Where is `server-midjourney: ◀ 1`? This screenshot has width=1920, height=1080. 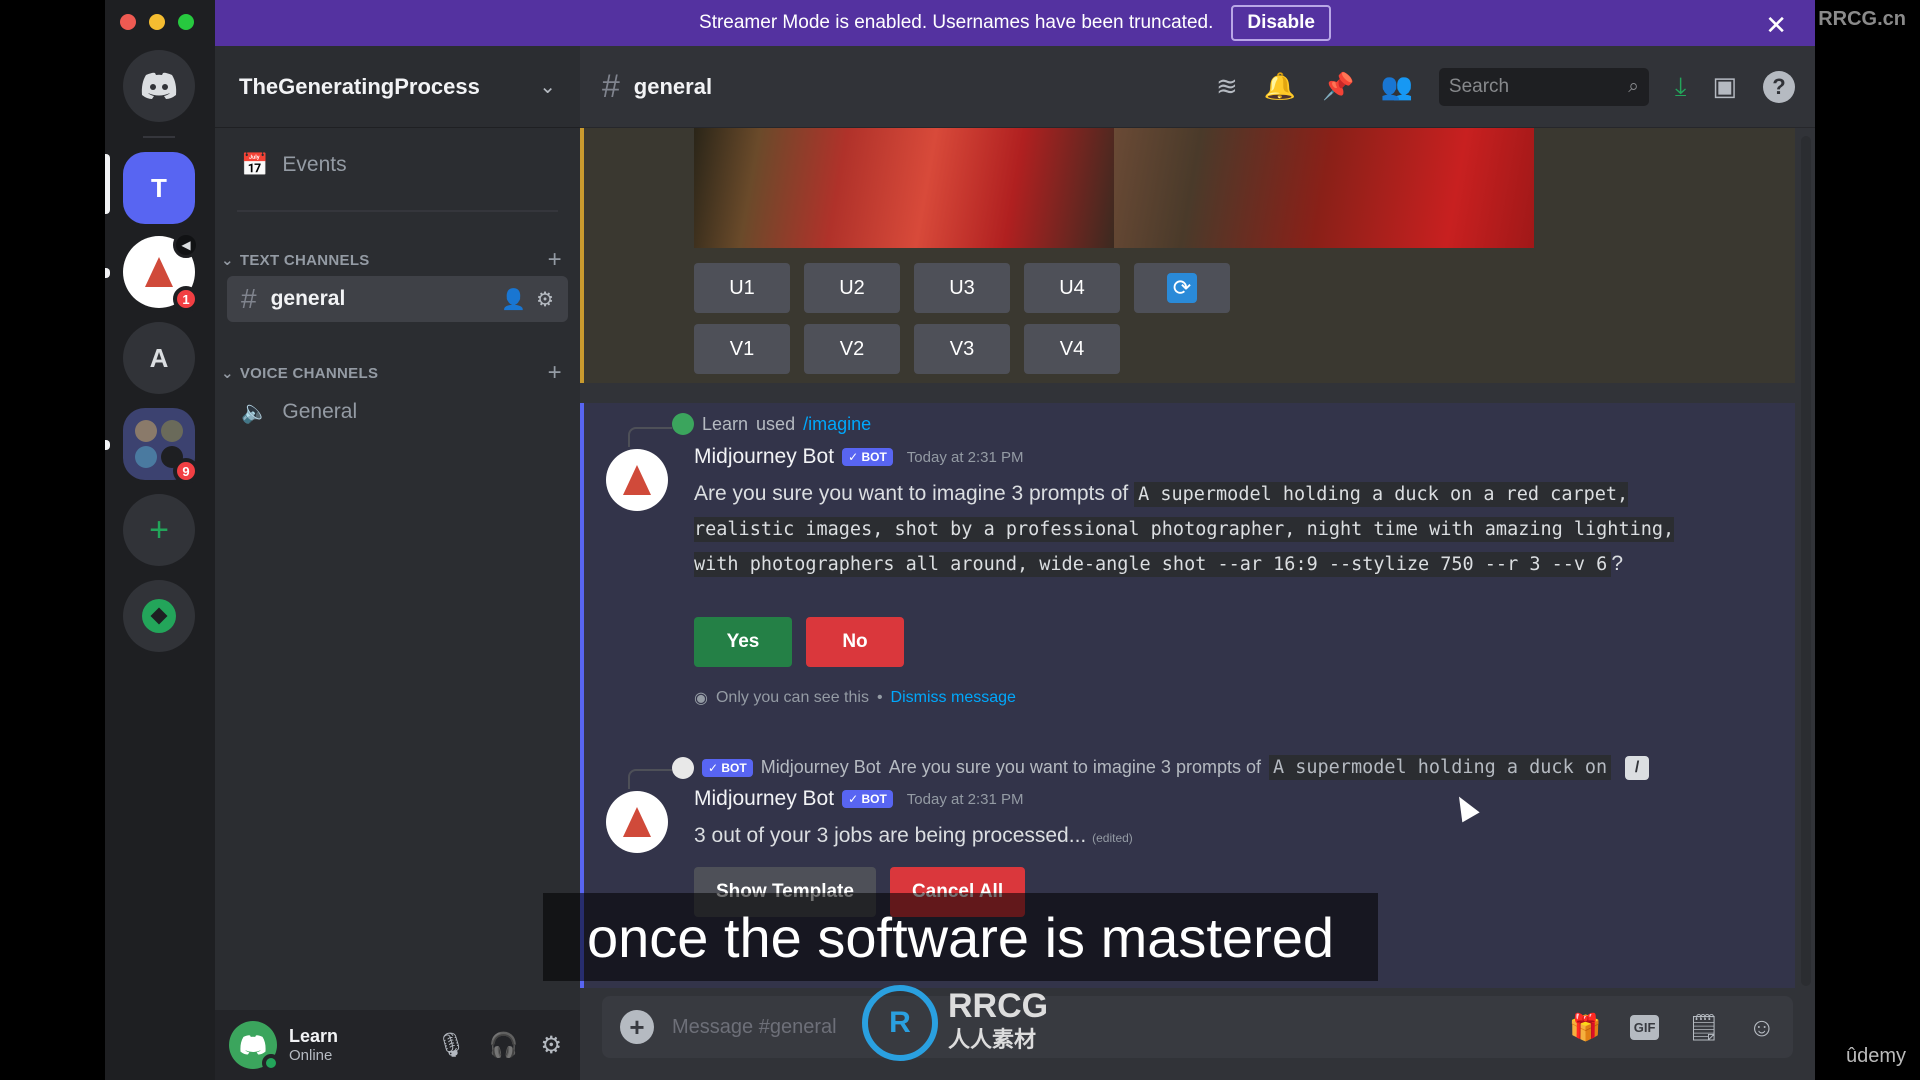 server-midjourney: ◀ 1 is located at coordinates (161, 272).